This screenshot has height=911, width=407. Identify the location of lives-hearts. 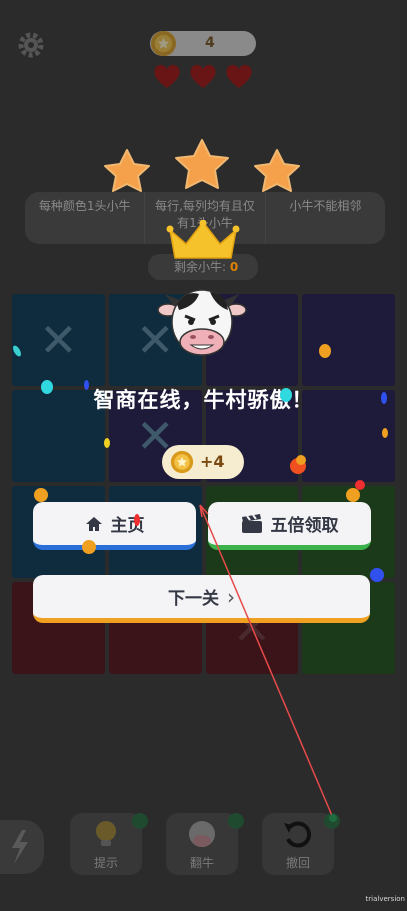
(204, 76).